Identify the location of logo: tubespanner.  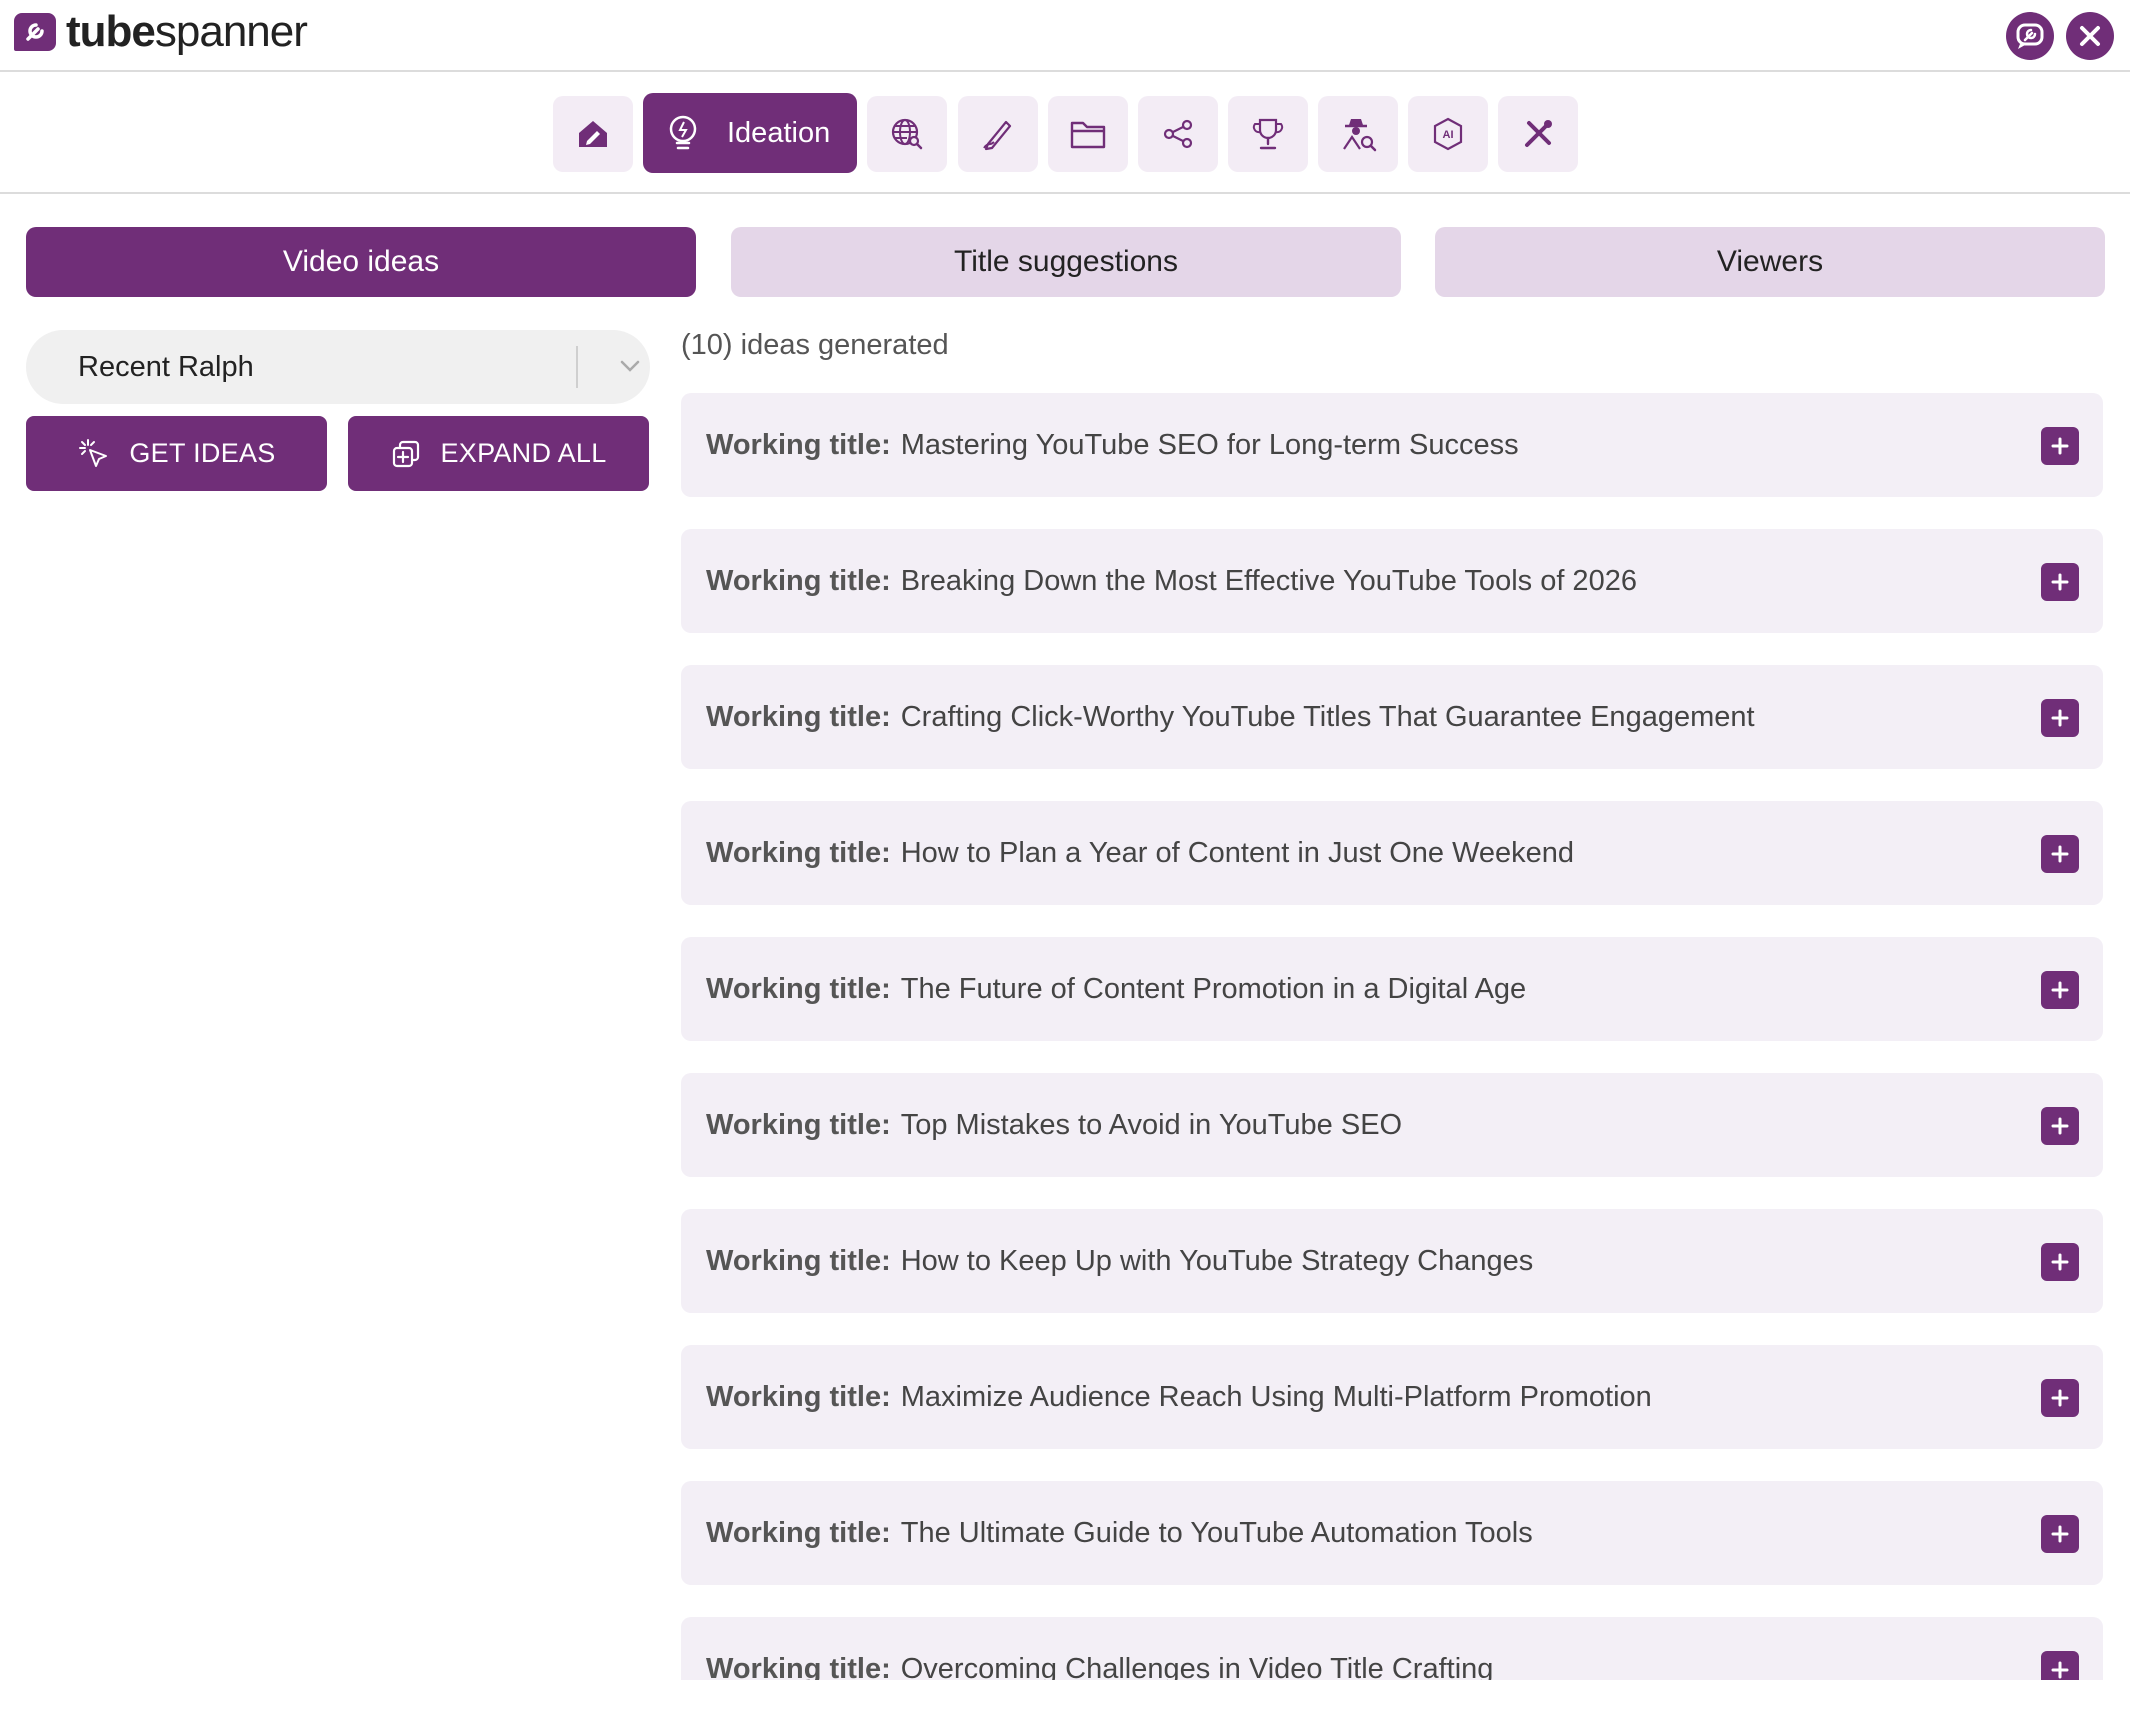
(161, 31).